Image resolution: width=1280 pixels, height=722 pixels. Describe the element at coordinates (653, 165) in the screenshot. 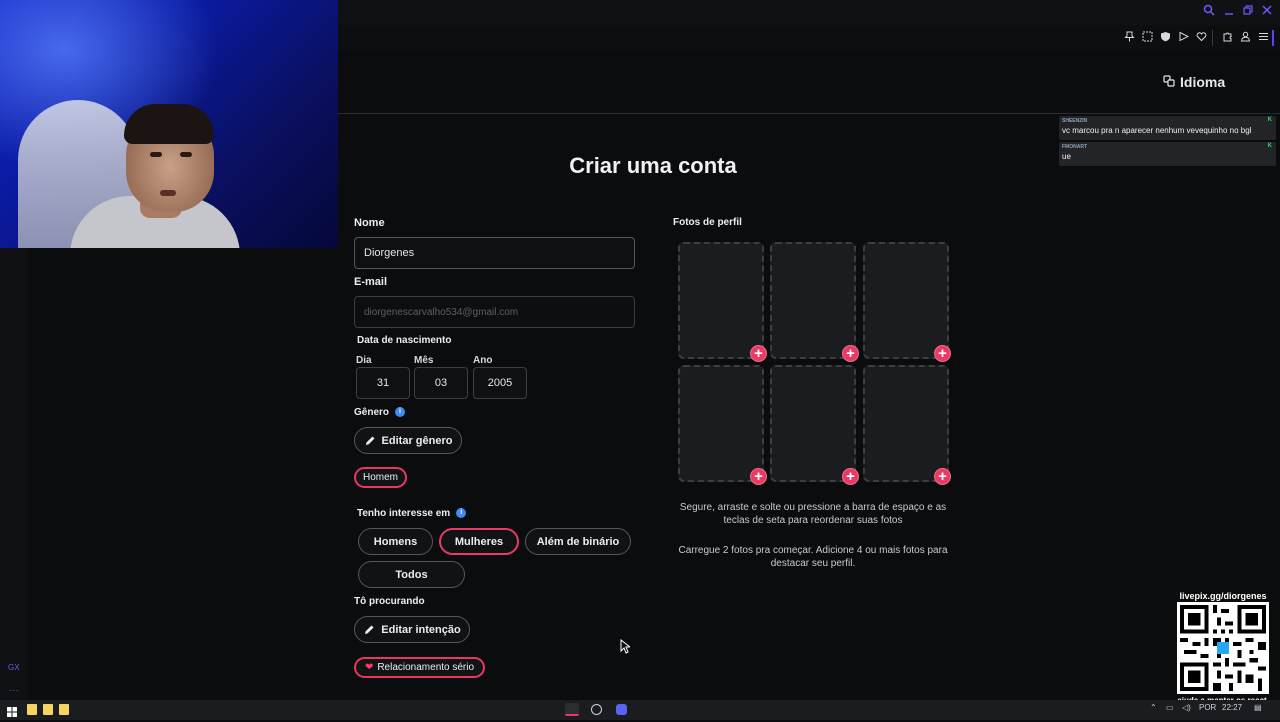

I see `page-title: Criar uma conta` at that location.